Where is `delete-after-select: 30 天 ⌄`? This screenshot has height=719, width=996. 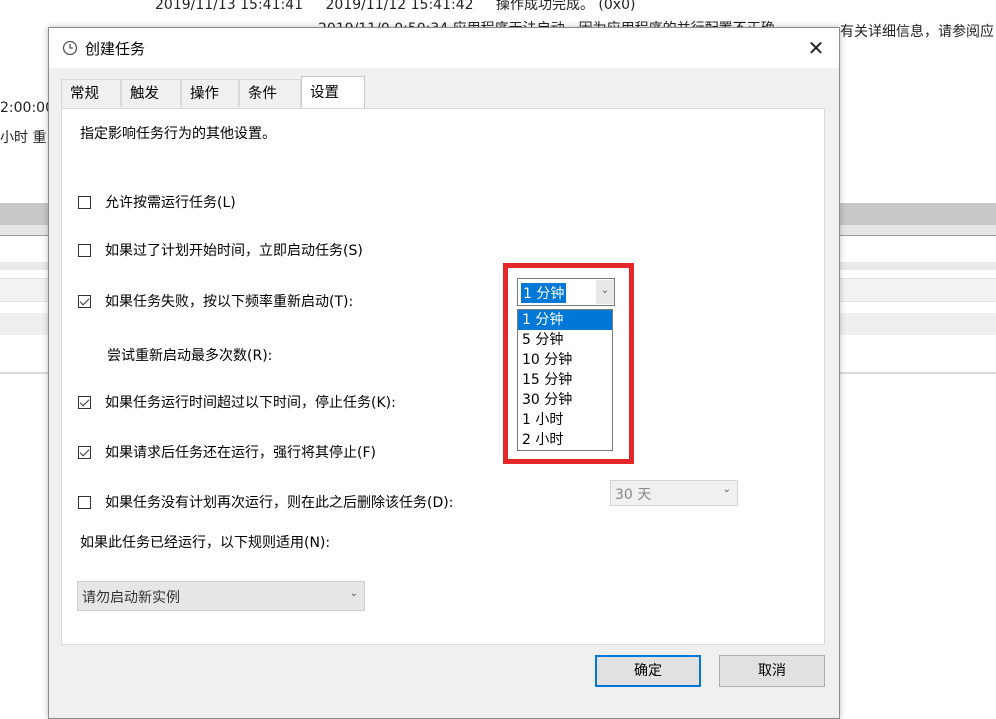
delete-after-select: 30 天 ⌄ is located at coordinates (674, 493).